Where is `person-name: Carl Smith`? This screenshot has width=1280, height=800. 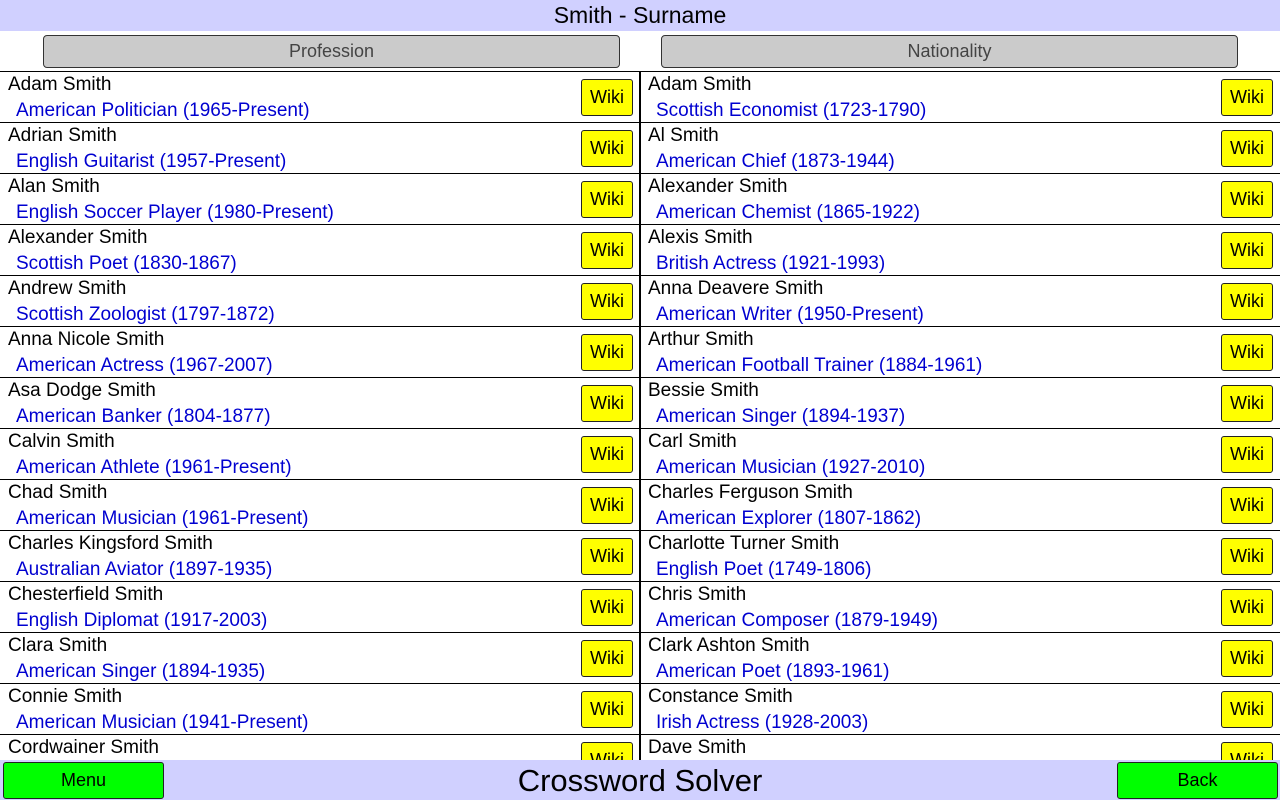
person-name: Carl Smith is located at coordinates (692, 441).